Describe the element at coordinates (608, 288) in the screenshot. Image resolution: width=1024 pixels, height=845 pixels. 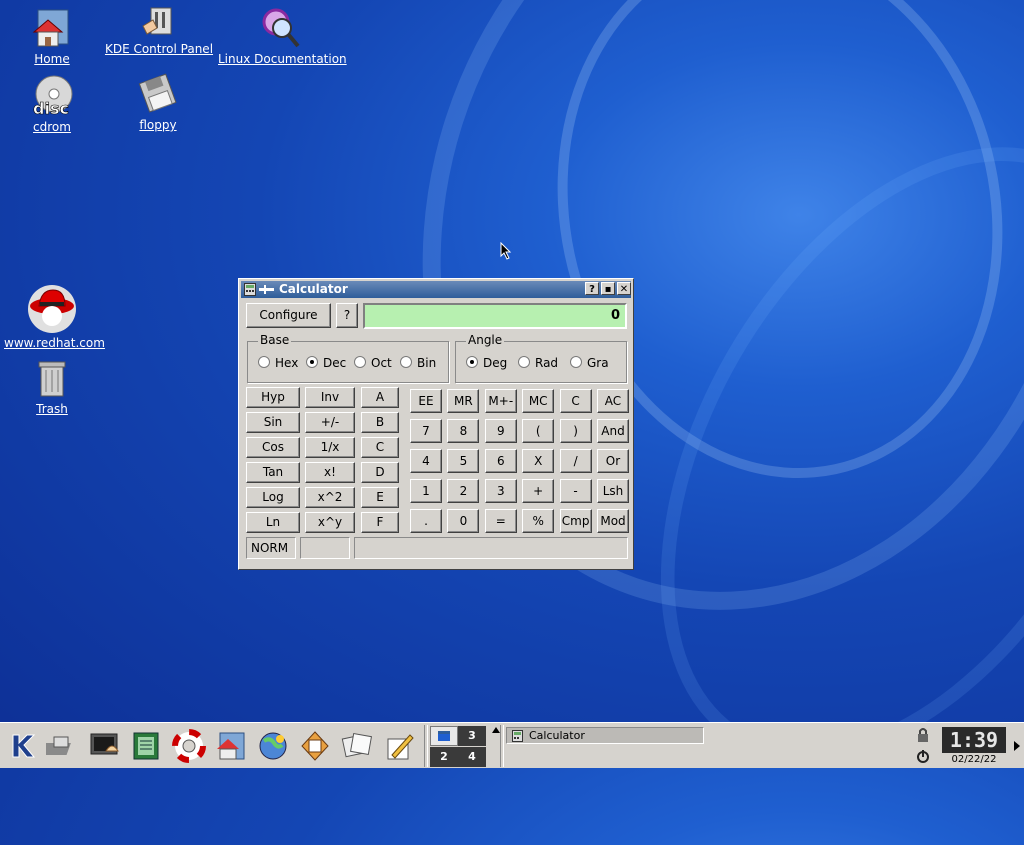
I see `minimize-button: ▪` at that location.